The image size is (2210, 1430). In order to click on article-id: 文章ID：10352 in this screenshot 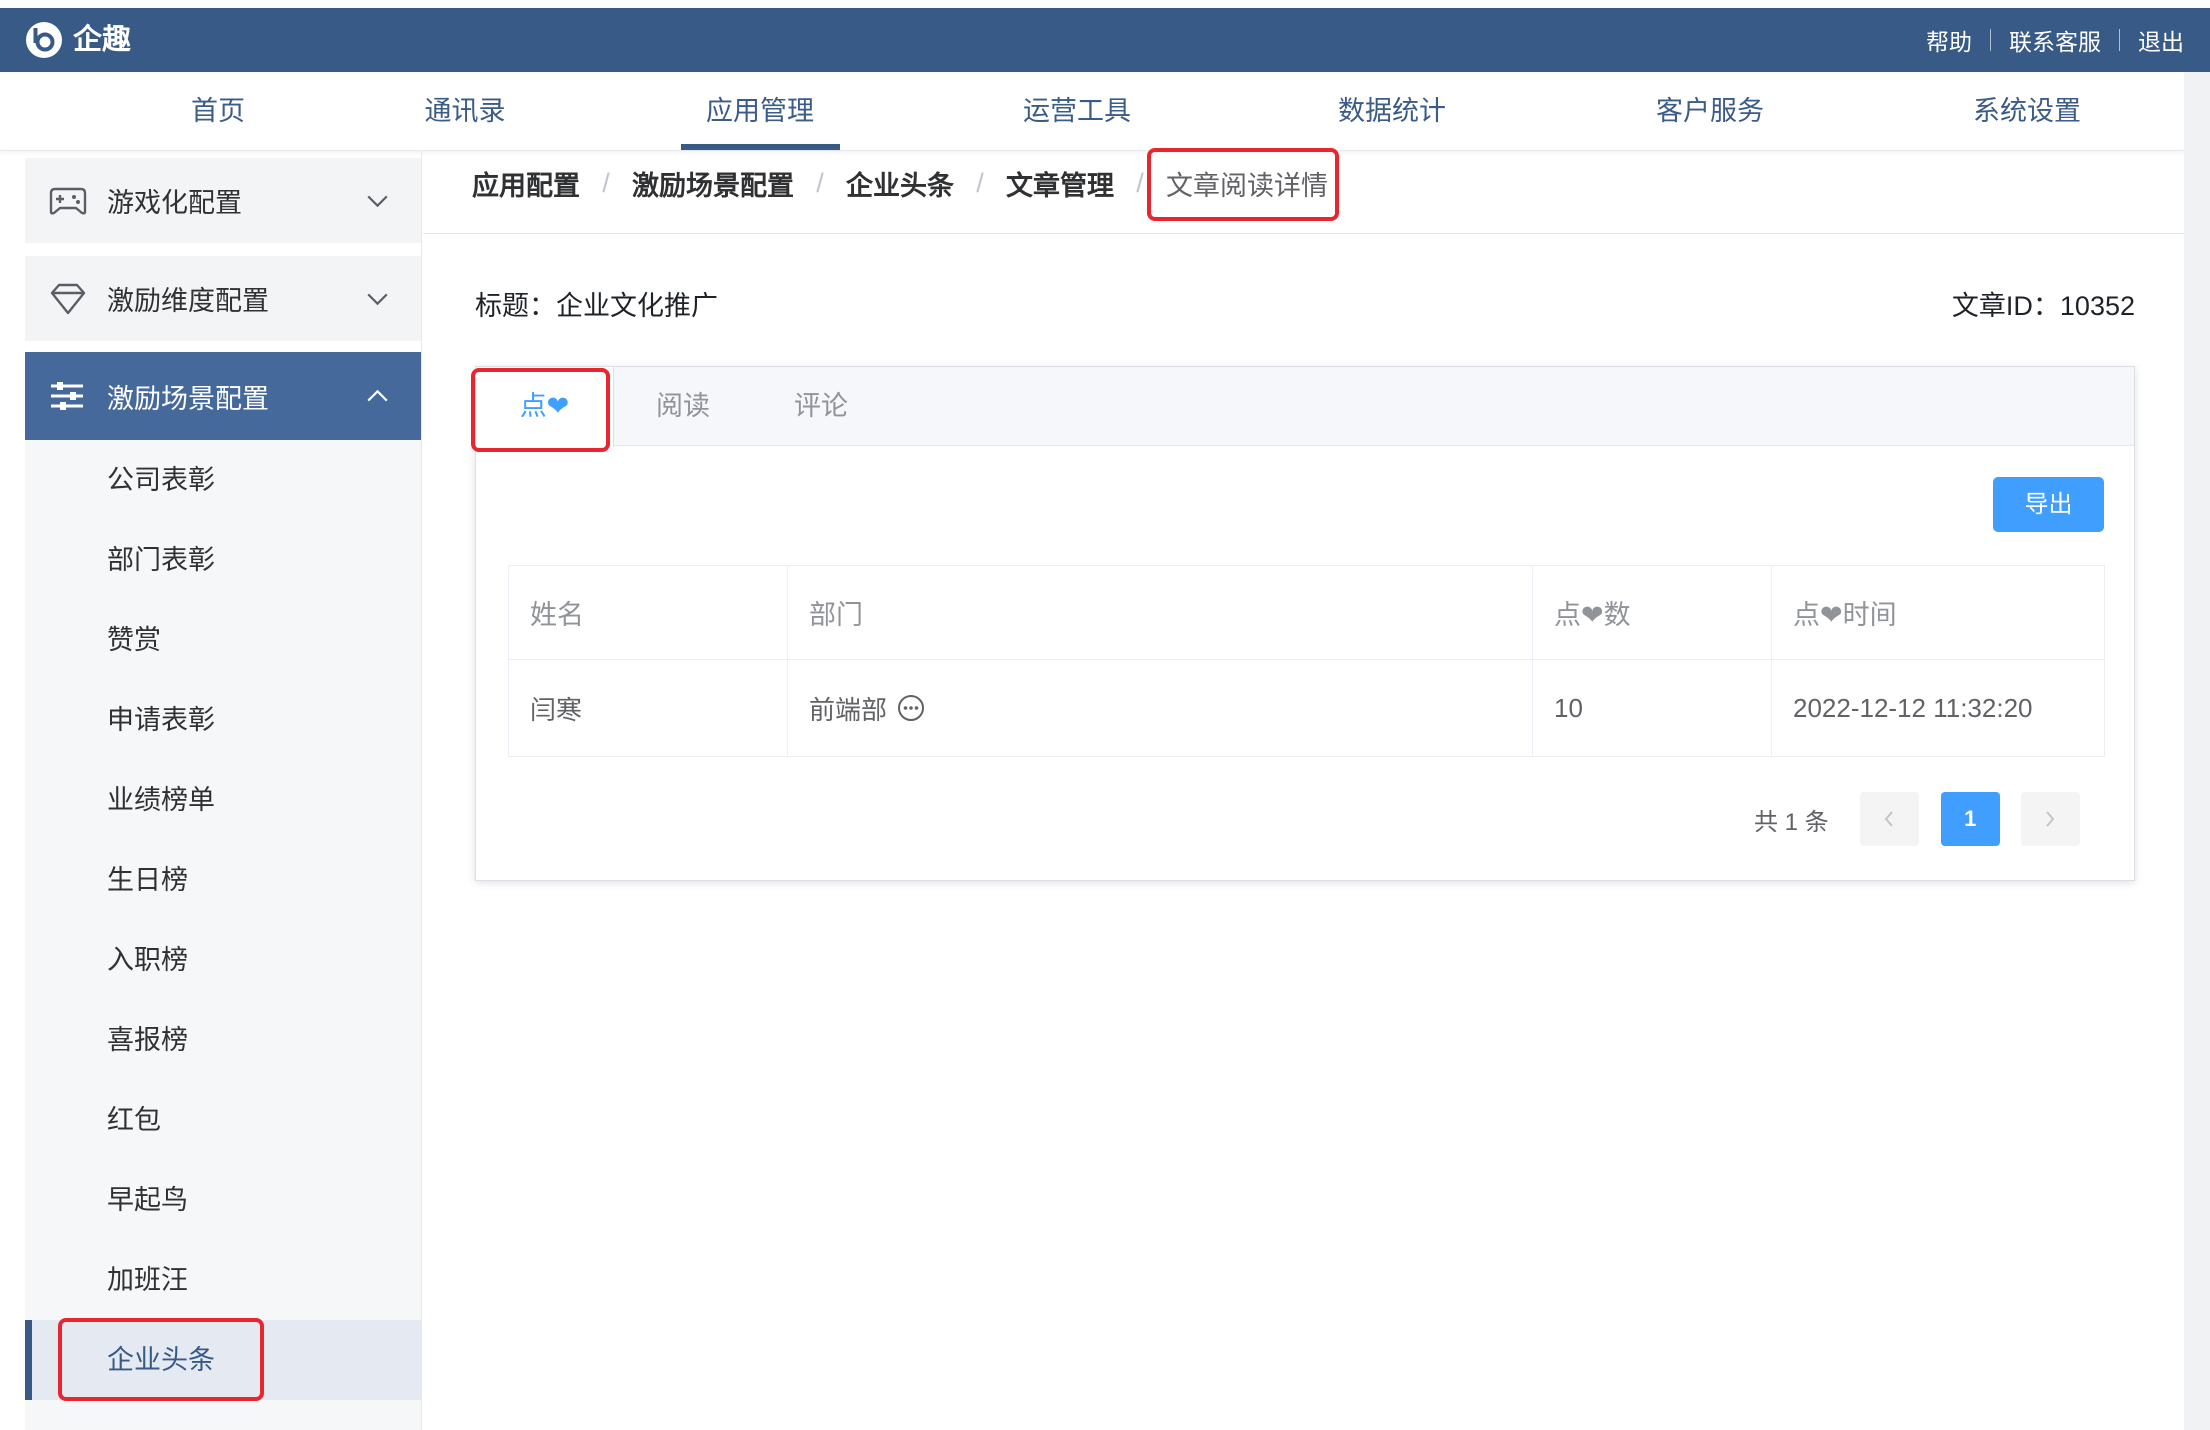, I will do `click(2043, 306)`.